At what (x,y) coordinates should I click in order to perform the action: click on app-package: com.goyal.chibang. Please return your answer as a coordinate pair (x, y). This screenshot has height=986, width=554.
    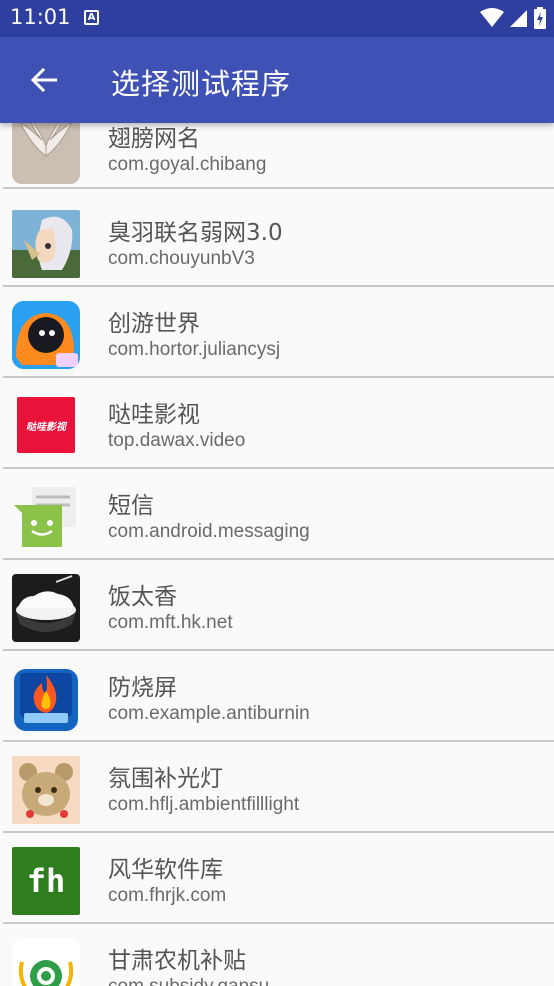
    Looking at the image, I should click on (187, 164).